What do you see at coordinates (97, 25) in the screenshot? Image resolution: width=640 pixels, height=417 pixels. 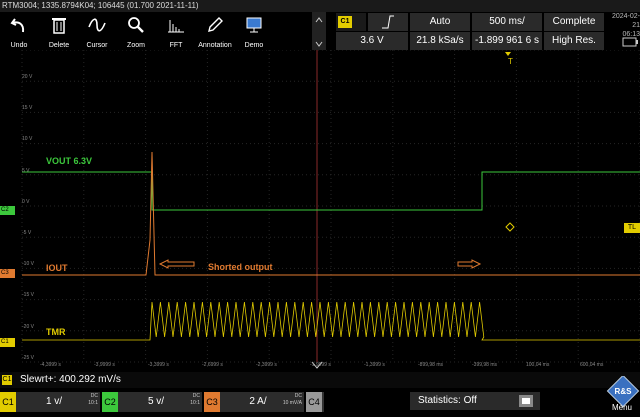 I see `cursor-icon` at bounding box center [97, 25].